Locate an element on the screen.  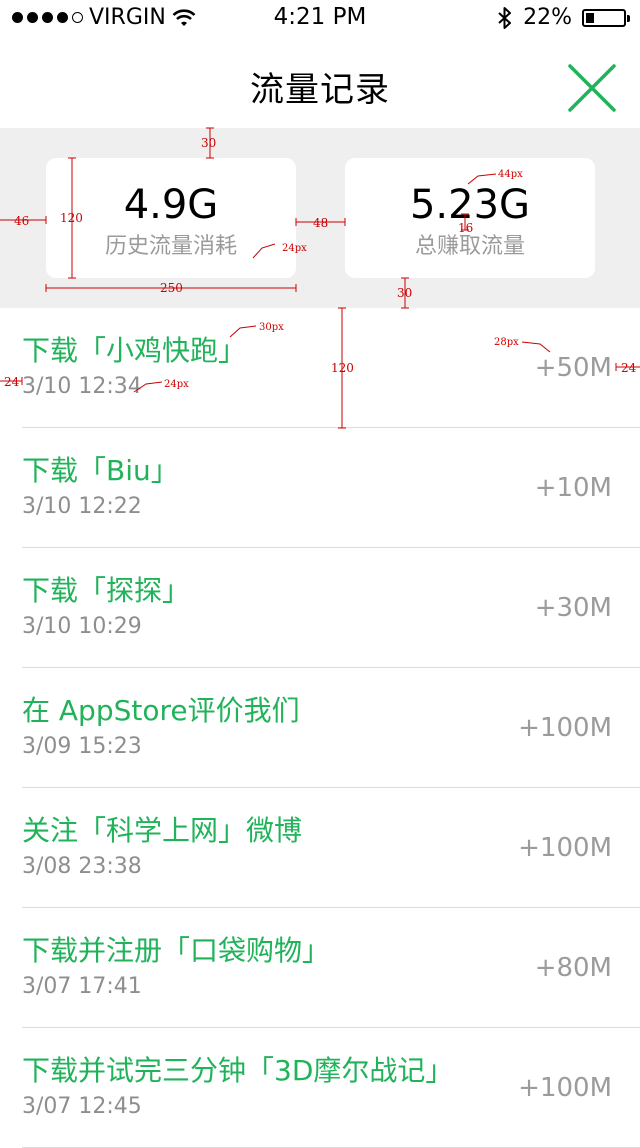
status-bar-right: 22% is located at coordinates (563, 17).